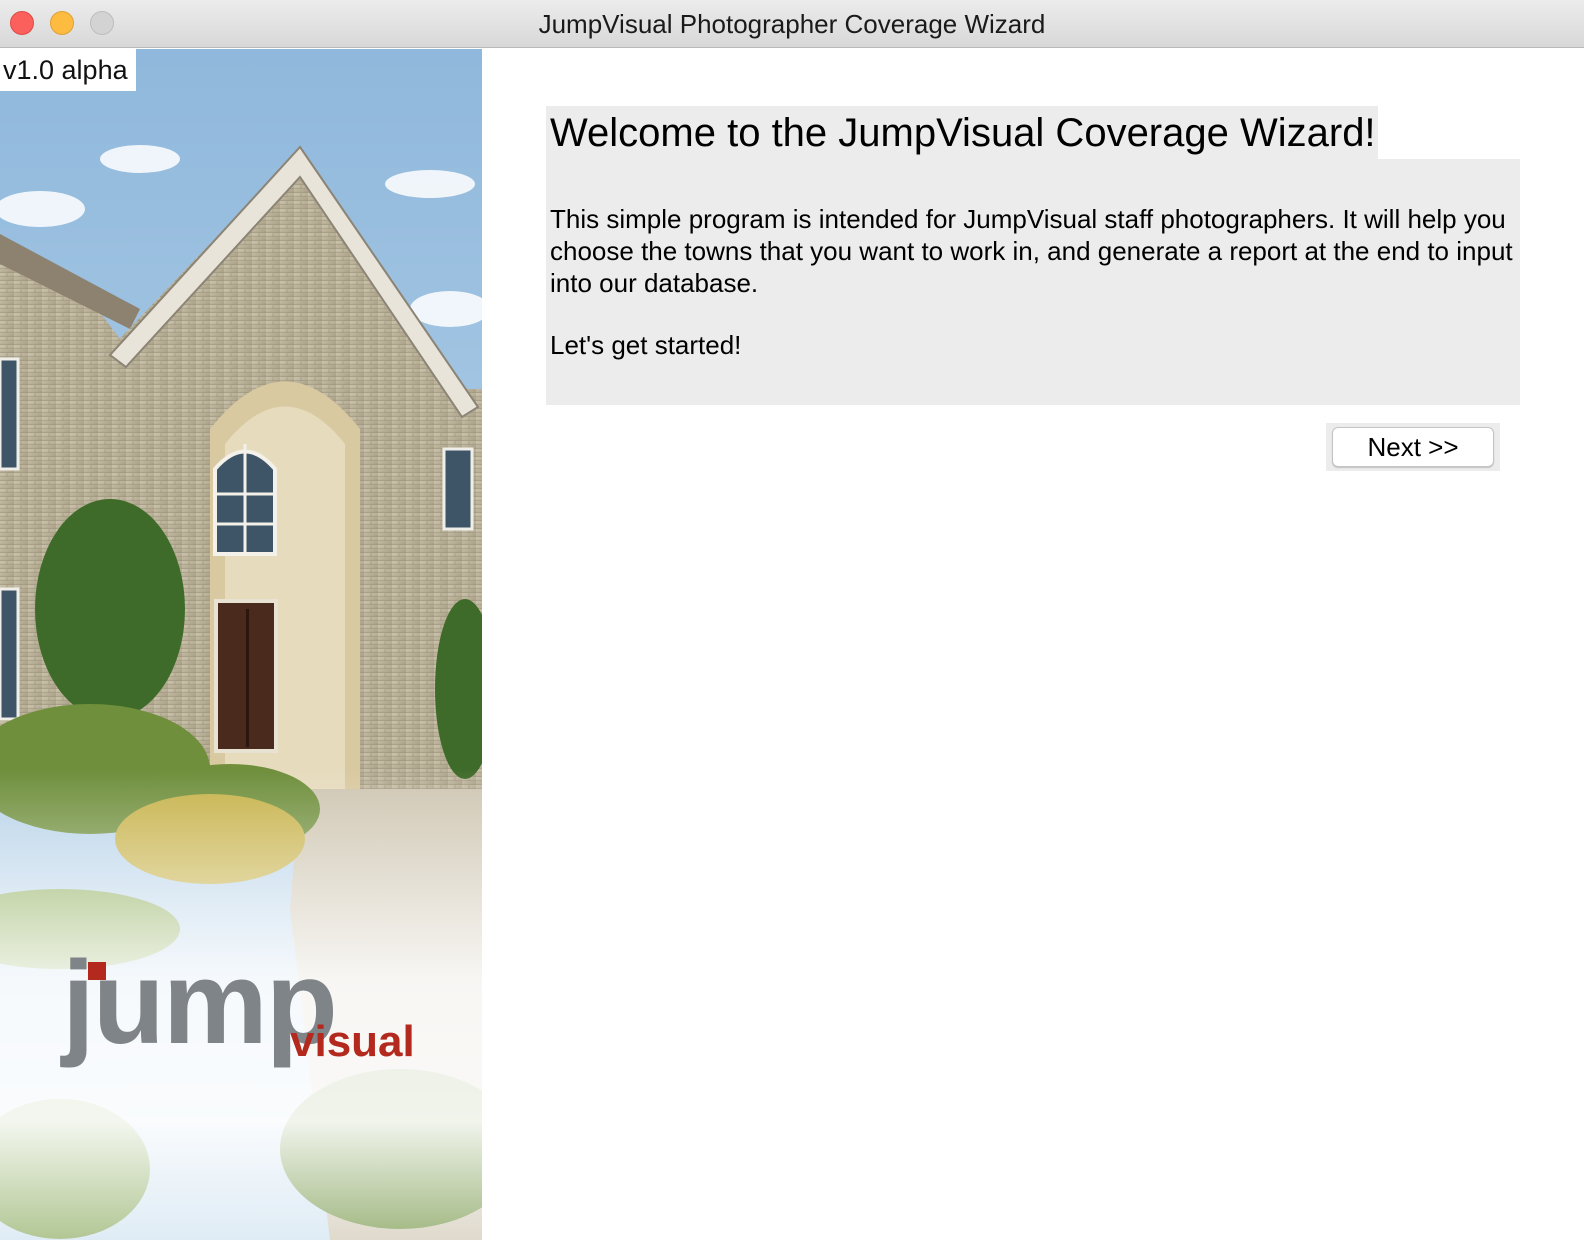  I want to click on window-title: JumpVisual Photographer Coverage Wizard, so click(792, 24).